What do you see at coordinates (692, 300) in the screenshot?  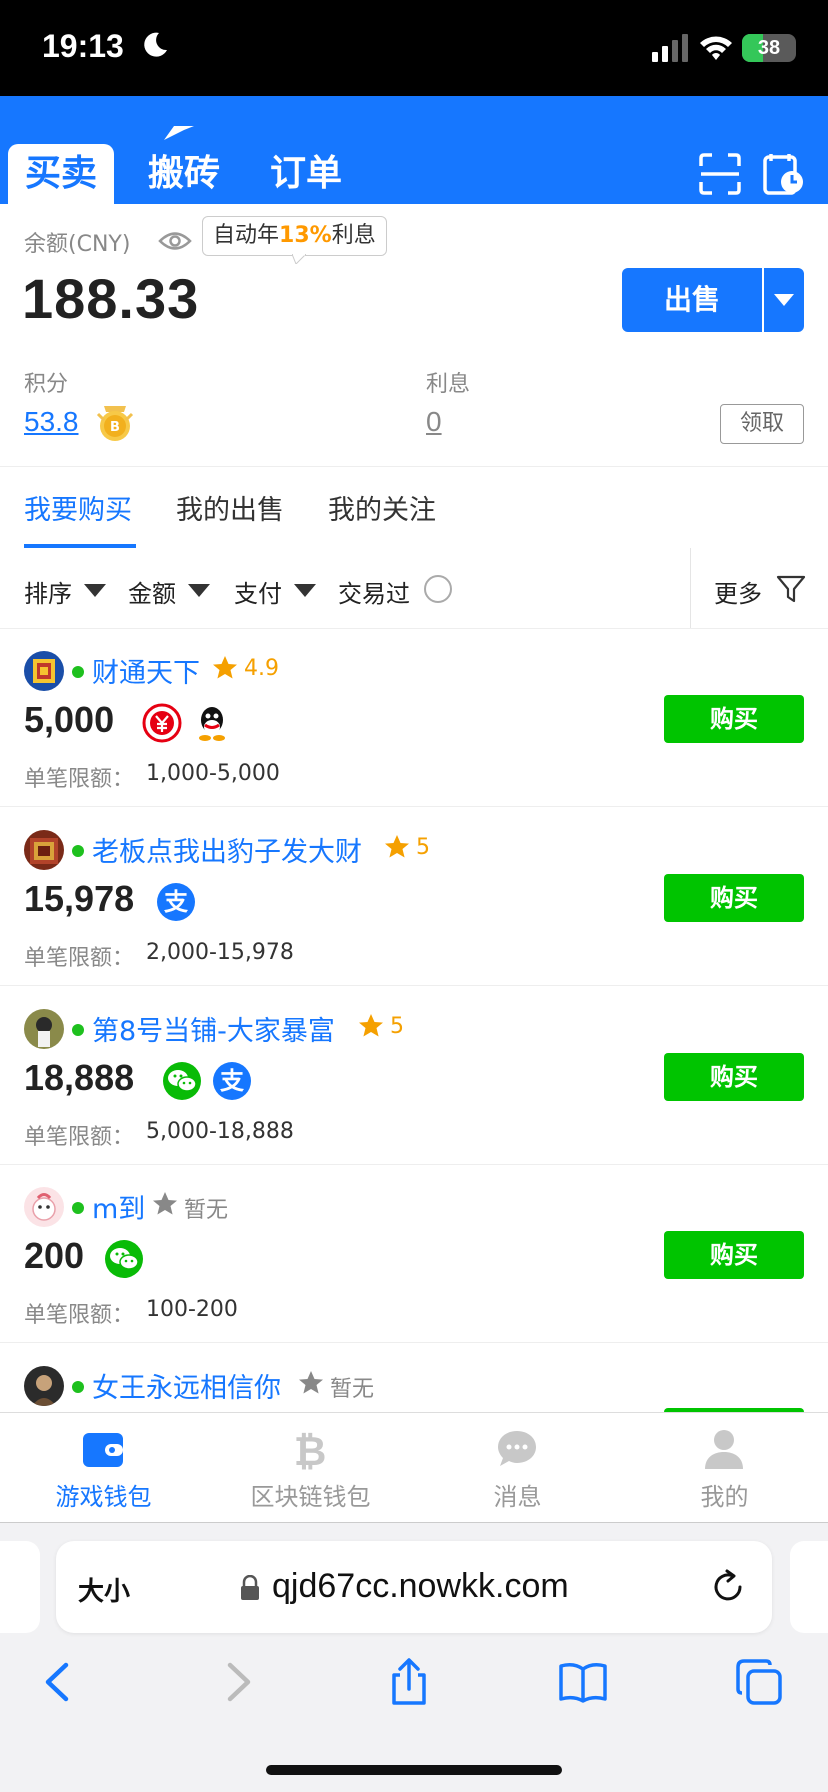 I see `sell-button: 出售` at bounding box center [692, 300].